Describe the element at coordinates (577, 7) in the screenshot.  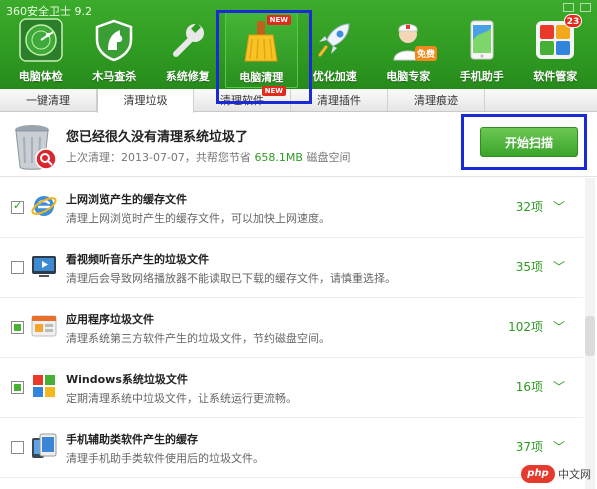
I see `window-controls` at that location.